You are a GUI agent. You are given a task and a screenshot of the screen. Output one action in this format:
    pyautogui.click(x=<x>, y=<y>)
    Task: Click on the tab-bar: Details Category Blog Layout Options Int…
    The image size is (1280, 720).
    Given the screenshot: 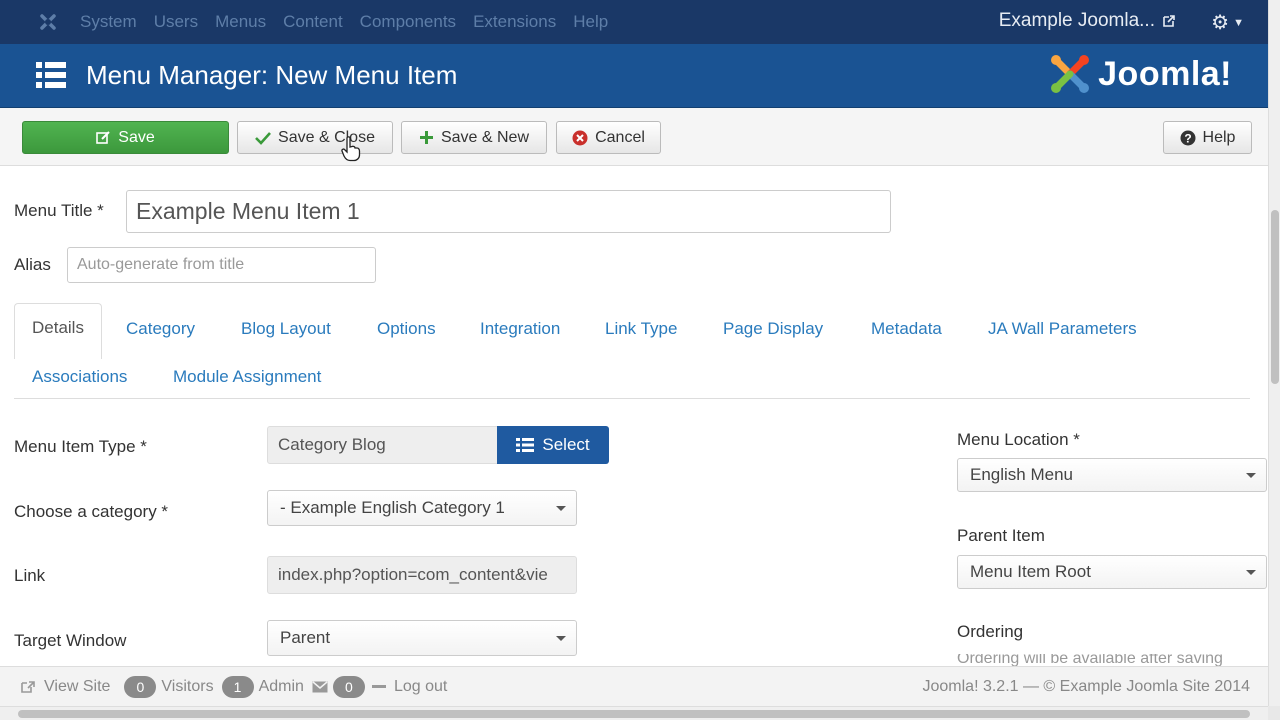 What is the action you would take?
    pyautogui.click(x=632, y=351)
    